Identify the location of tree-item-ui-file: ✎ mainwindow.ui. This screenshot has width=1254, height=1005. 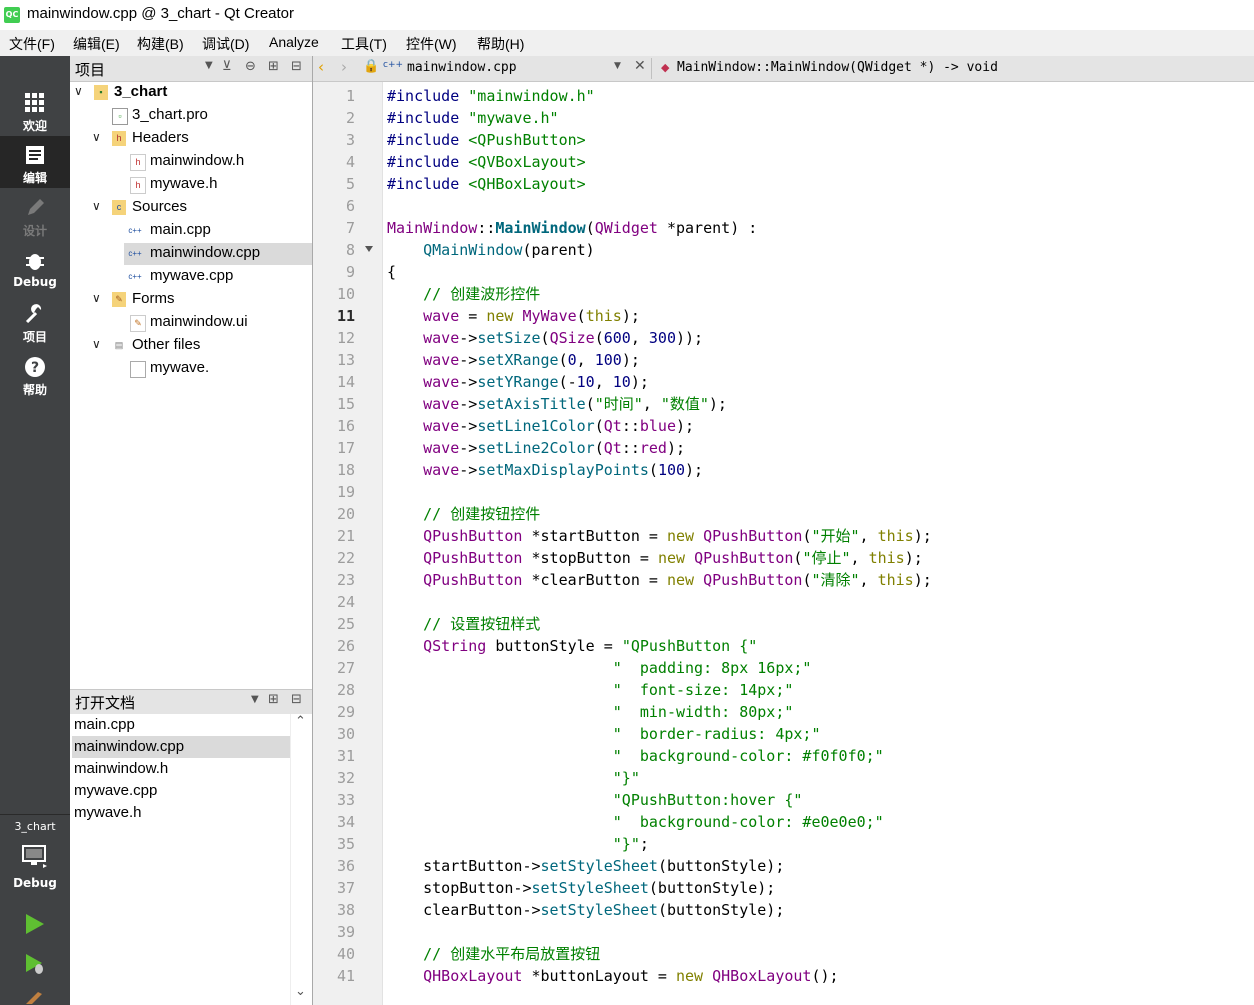
(191, 323).